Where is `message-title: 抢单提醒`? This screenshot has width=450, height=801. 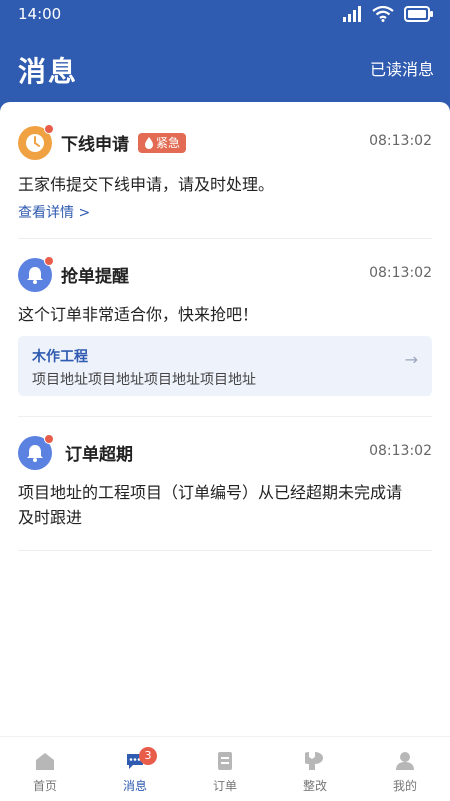
message-title: 抢单提醒 is located at coordinates (95, 277).